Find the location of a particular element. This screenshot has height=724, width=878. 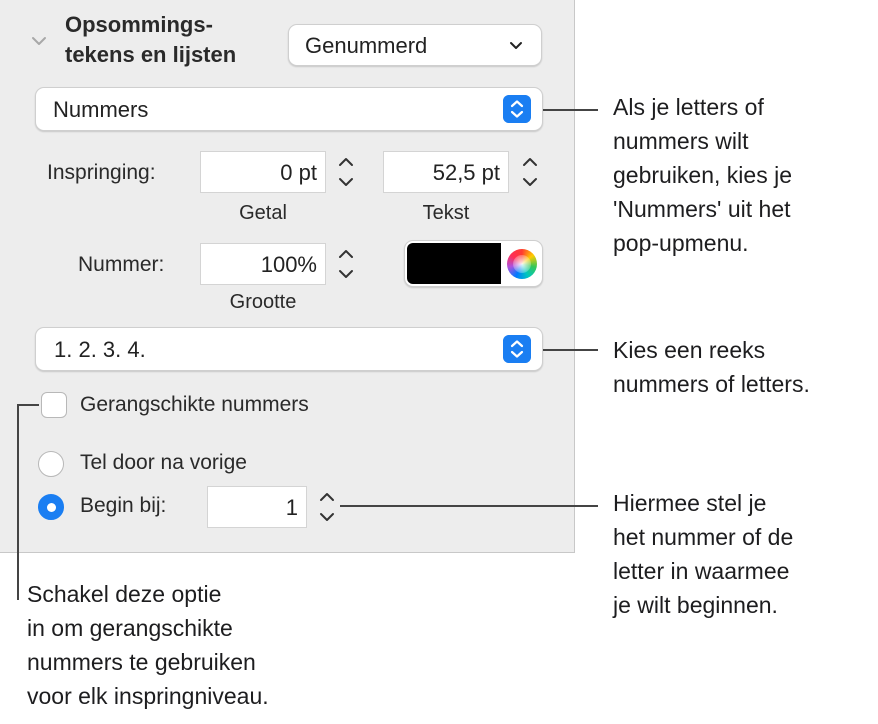

callout-line-type is located at coordinates (570, 110).